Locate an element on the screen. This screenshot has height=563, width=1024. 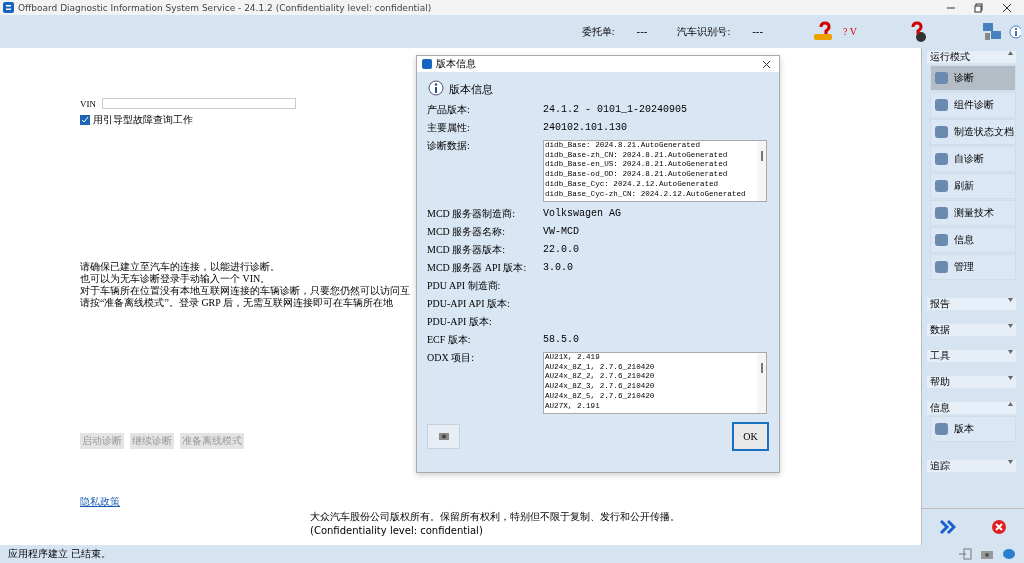
property-label: MCD 服务器名称: is located at coordinates (467, 232).